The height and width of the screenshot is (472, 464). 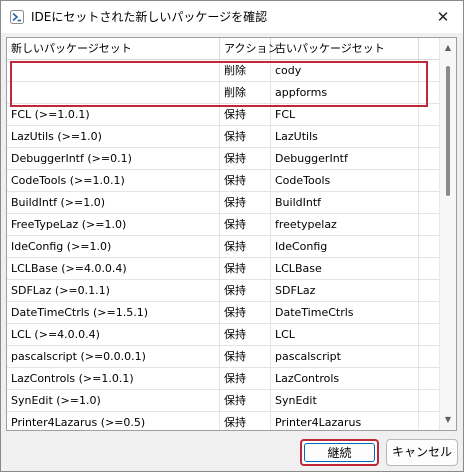 I want to click on cell-new-package: pascalscript (>=0.0.0.1), so click(x=113, y=356).